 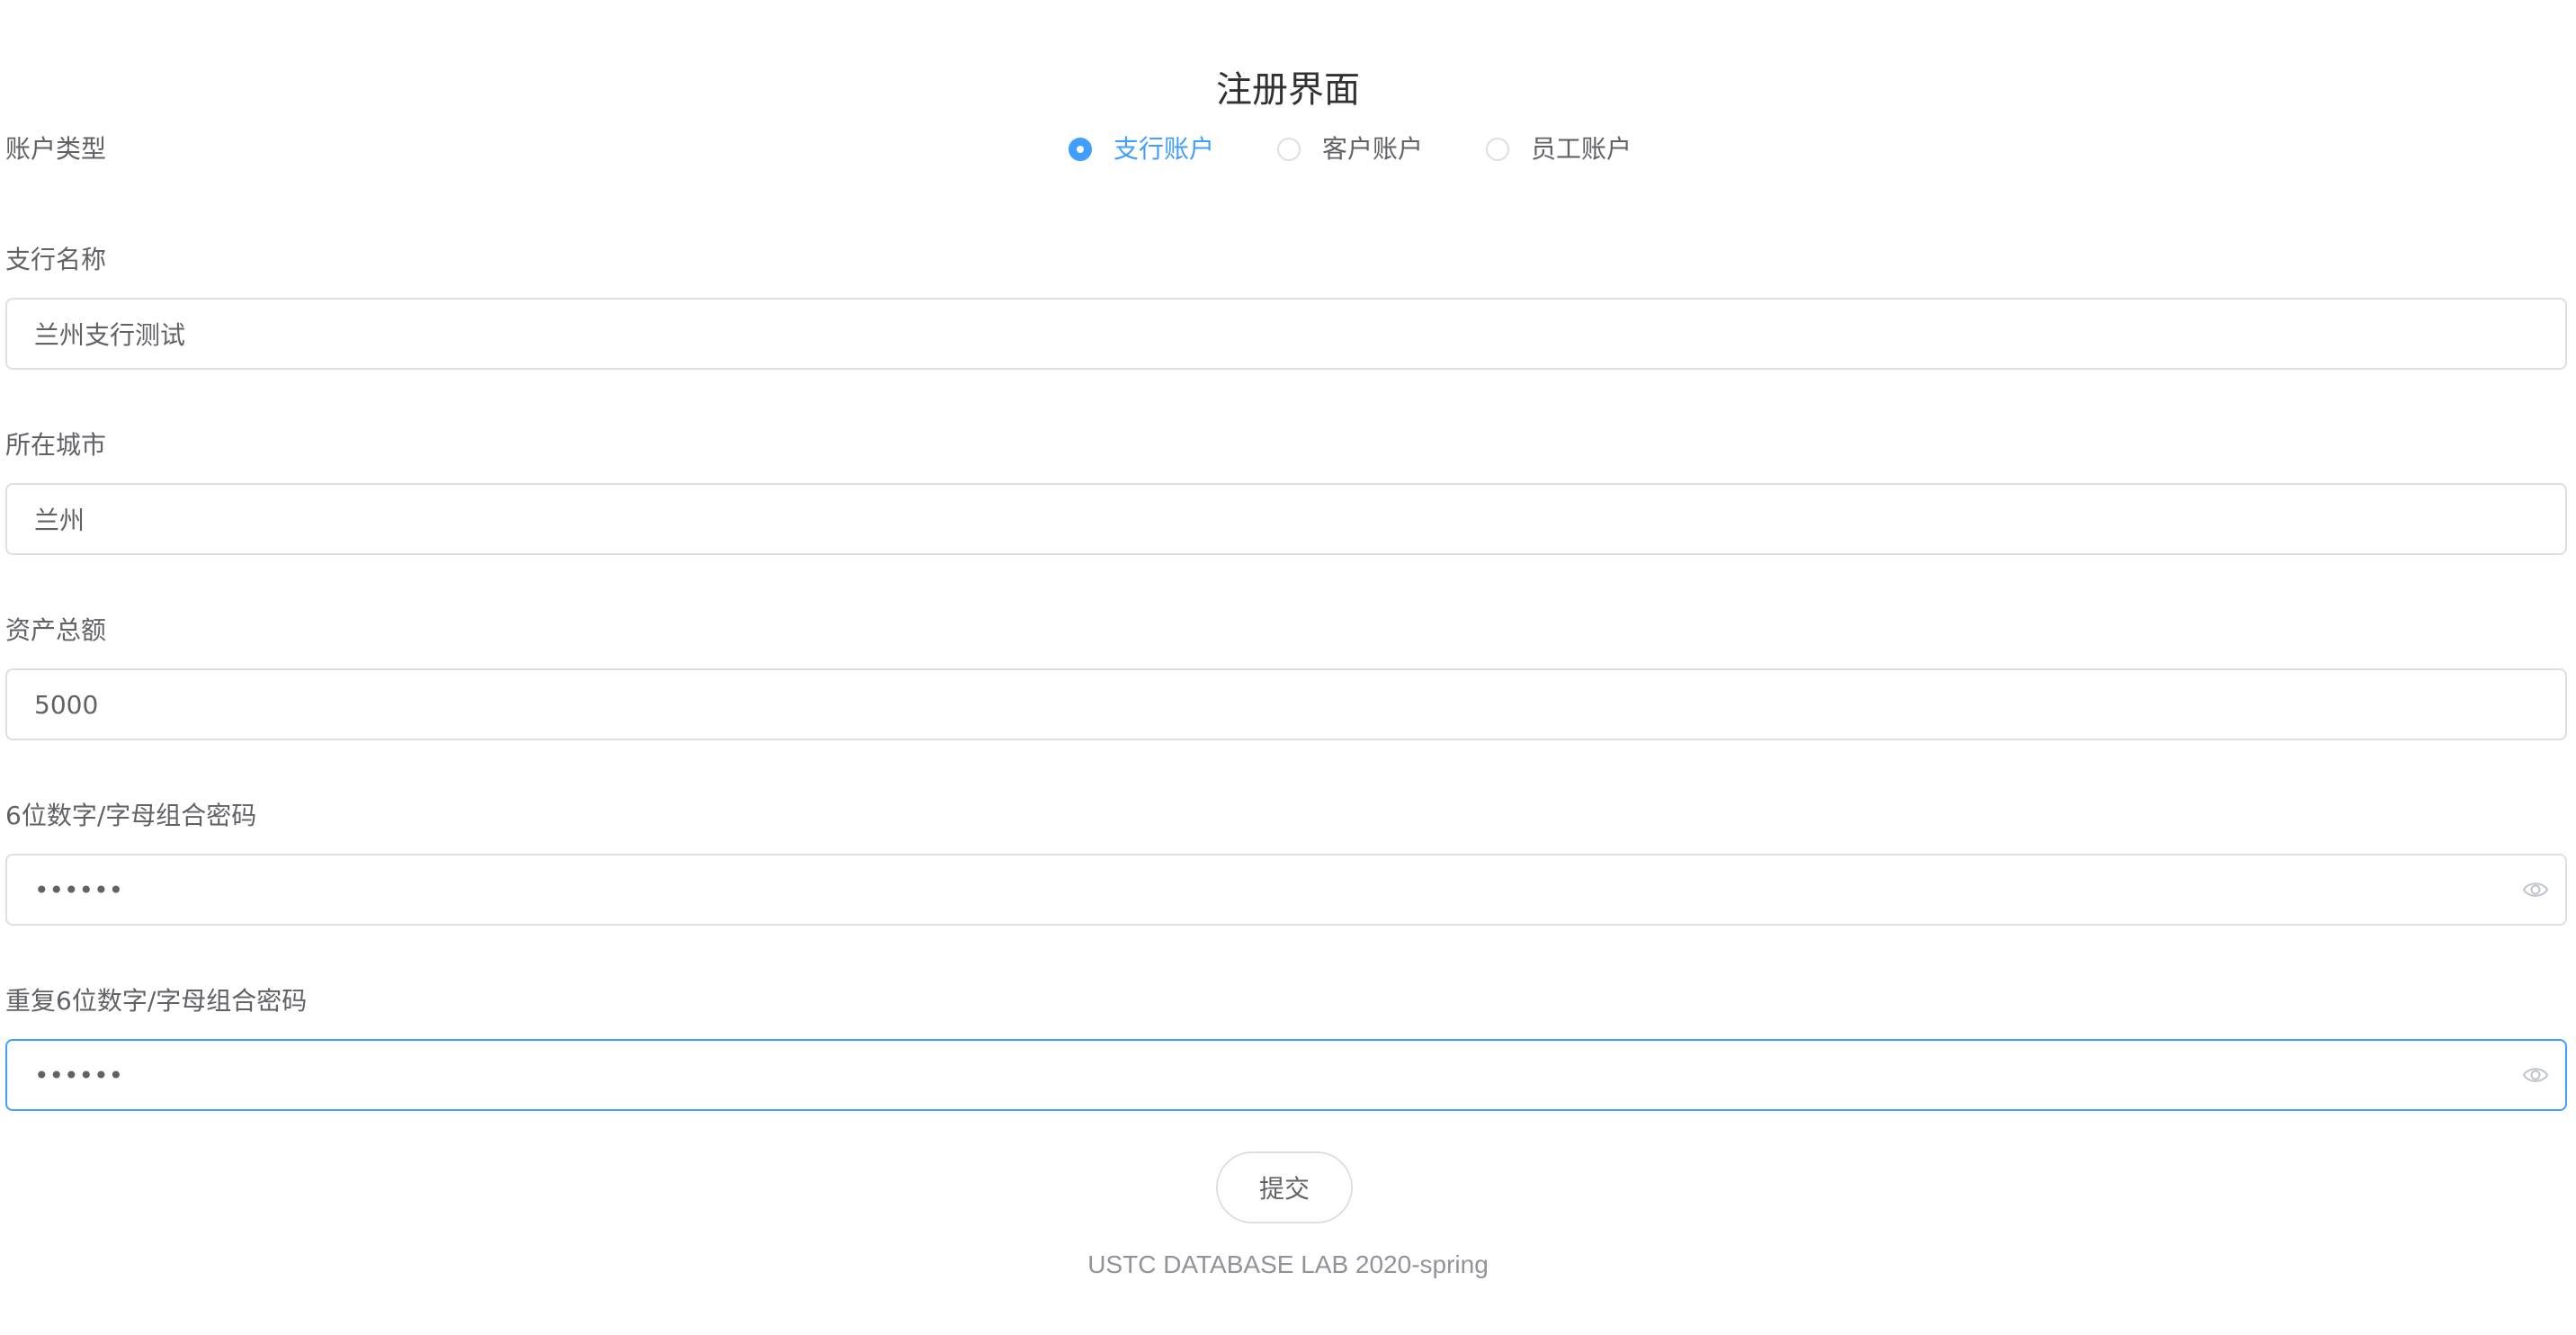 I want to click on radio-customer-account: 客户账户, so click(x=1350, y=149).